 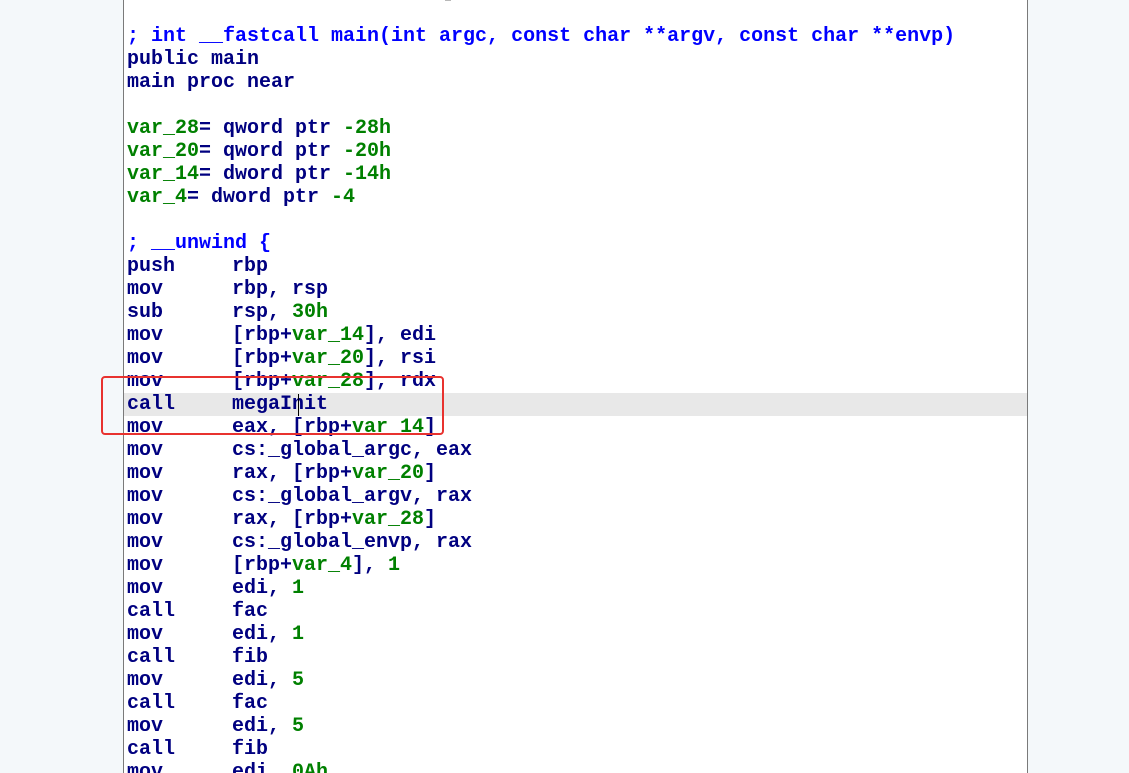 What do you see at coordinates (370, 565) in the screenshot?
I see `instruction-operand-tail: ],` at bounding box center [370, 565].